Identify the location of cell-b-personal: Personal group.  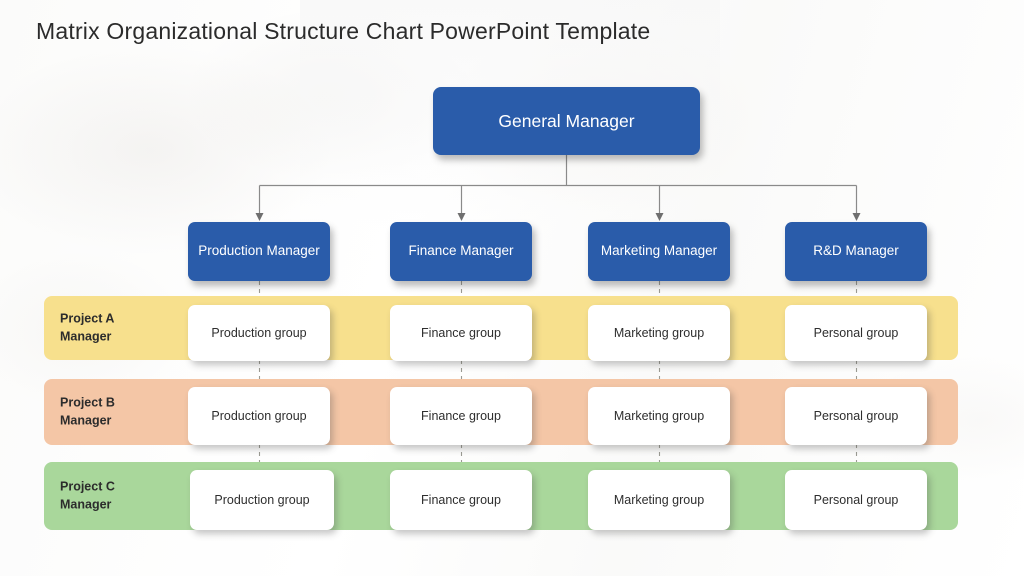
(856, 416).